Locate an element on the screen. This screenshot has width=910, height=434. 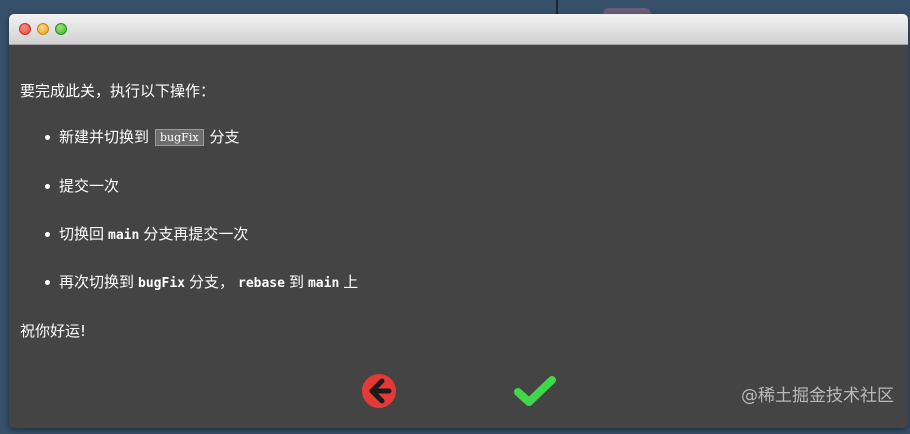
step-text: 再次切换到 is located at coordinates (97, 282).